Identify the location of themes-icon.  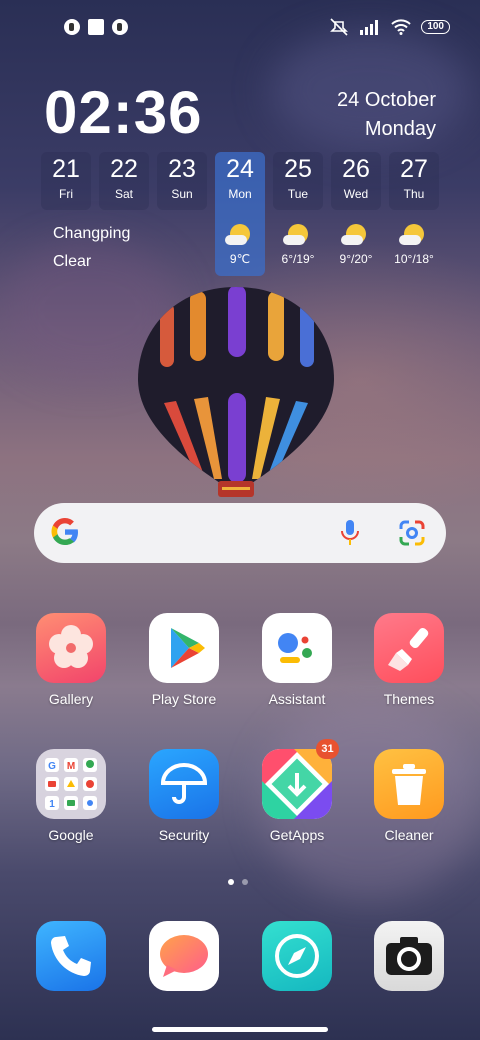
(409, 648).